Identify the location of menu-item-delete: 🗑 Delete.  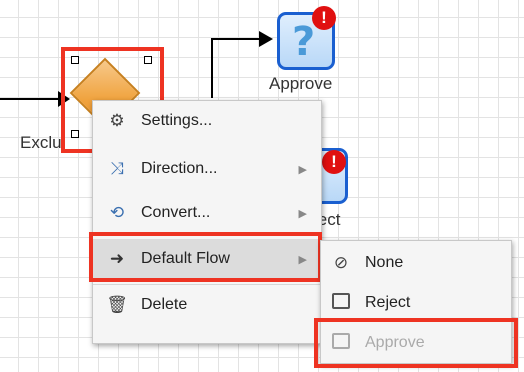
(207, 305).